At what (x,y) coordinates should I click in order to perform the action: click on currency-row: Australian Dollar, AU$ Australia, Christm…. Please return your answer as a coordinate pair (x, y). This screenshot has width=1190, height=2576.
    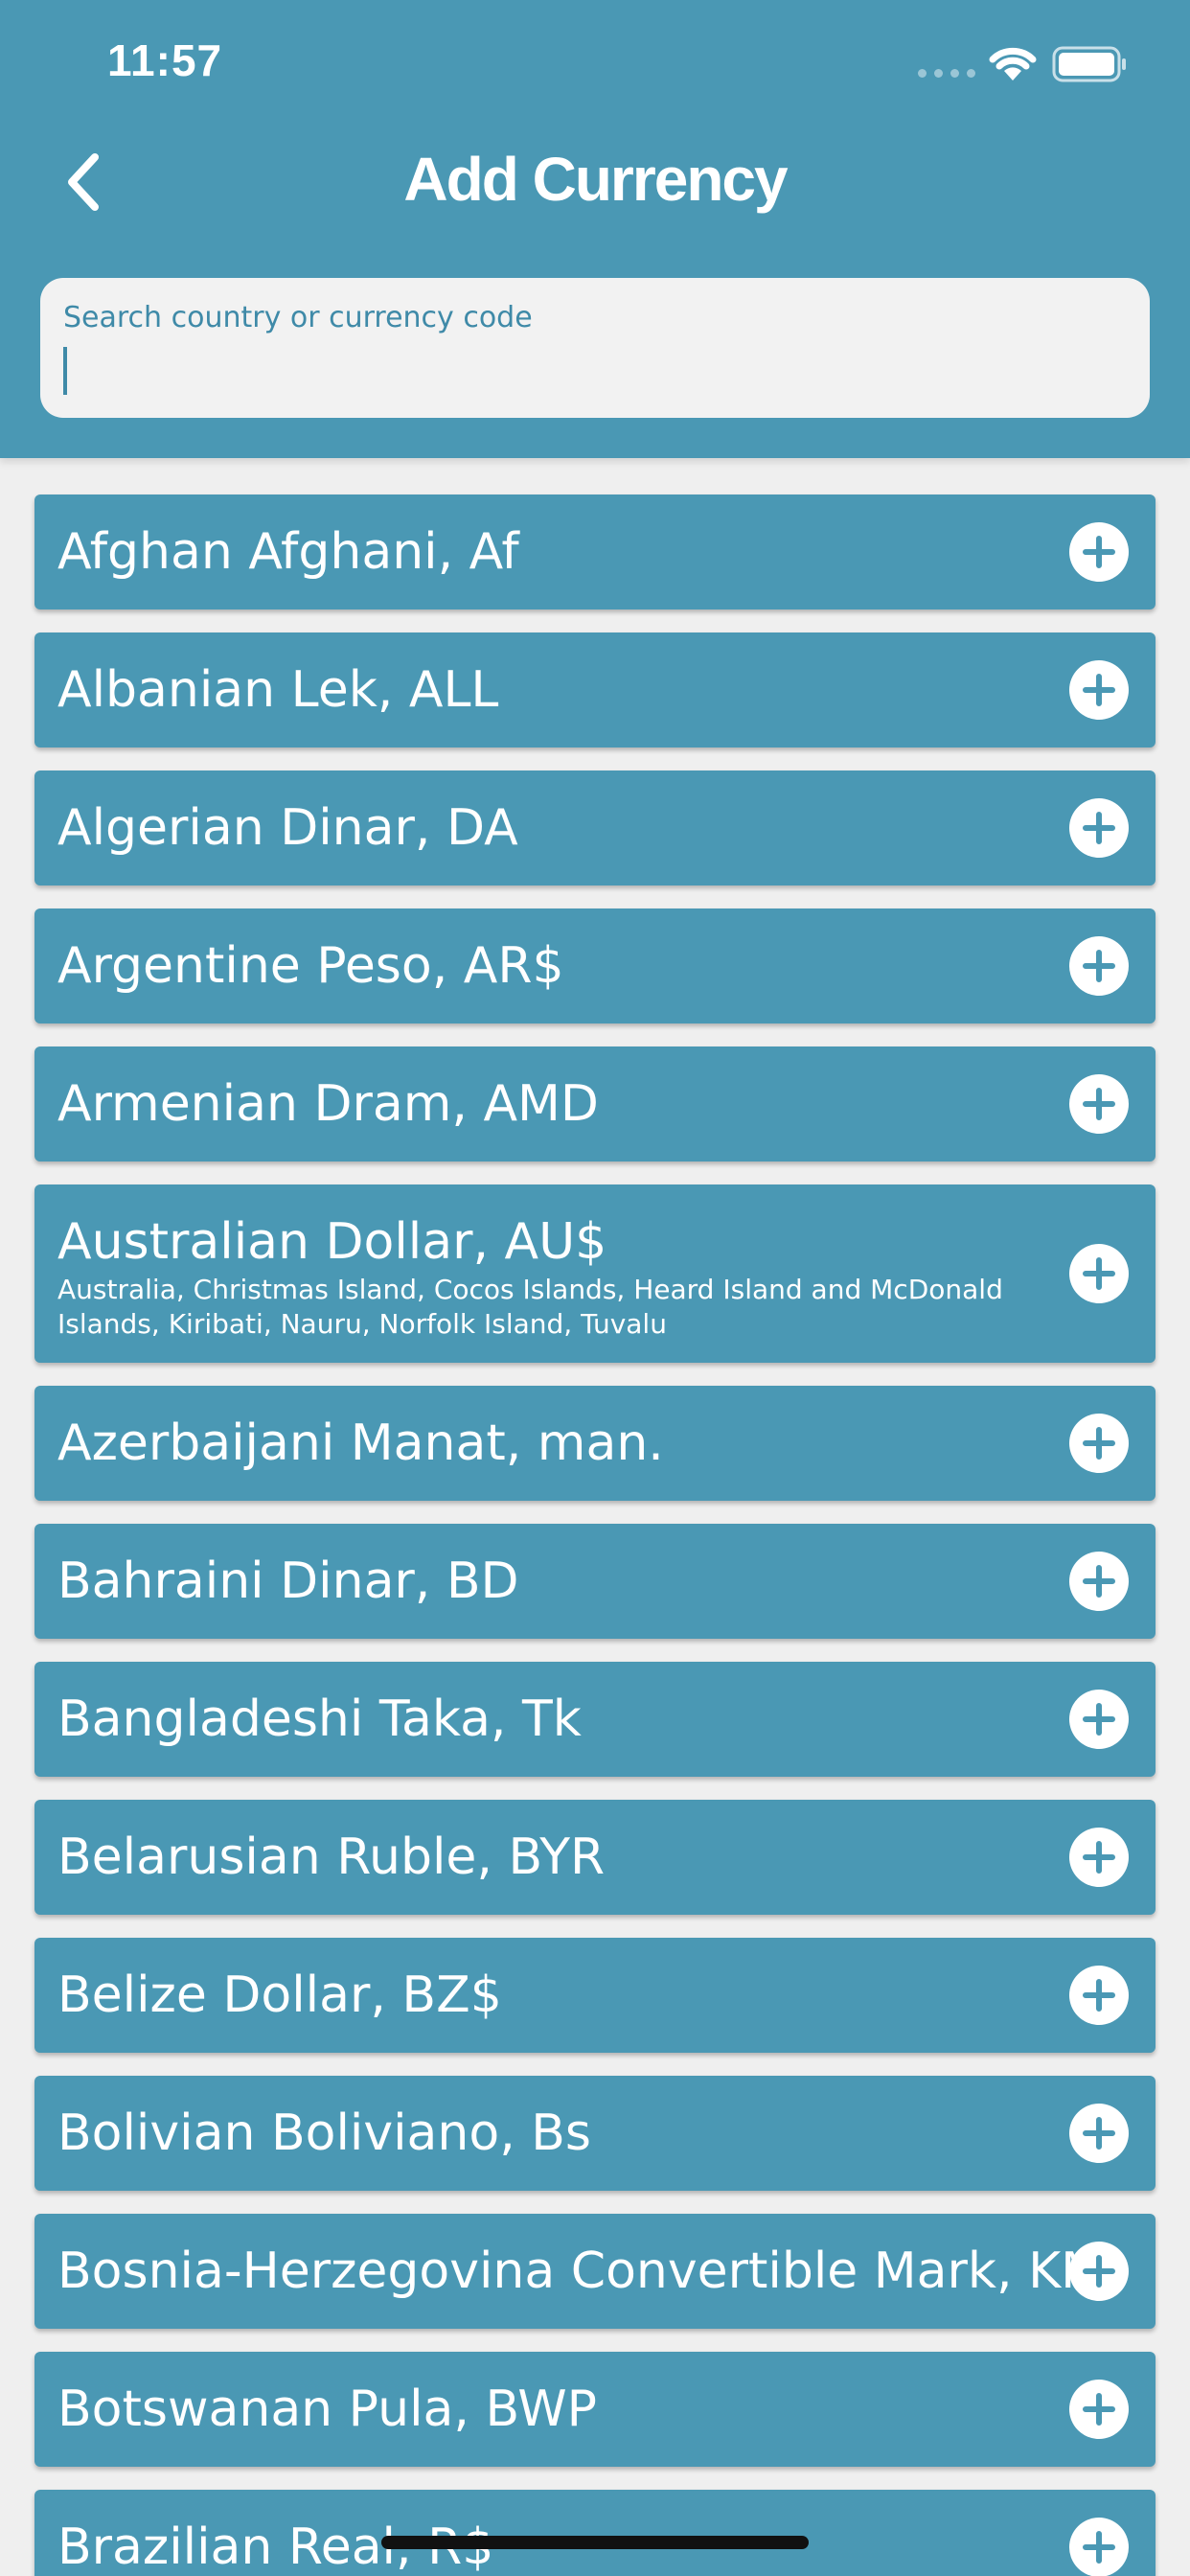
    Looking at the image, I should click on (595, 1273).